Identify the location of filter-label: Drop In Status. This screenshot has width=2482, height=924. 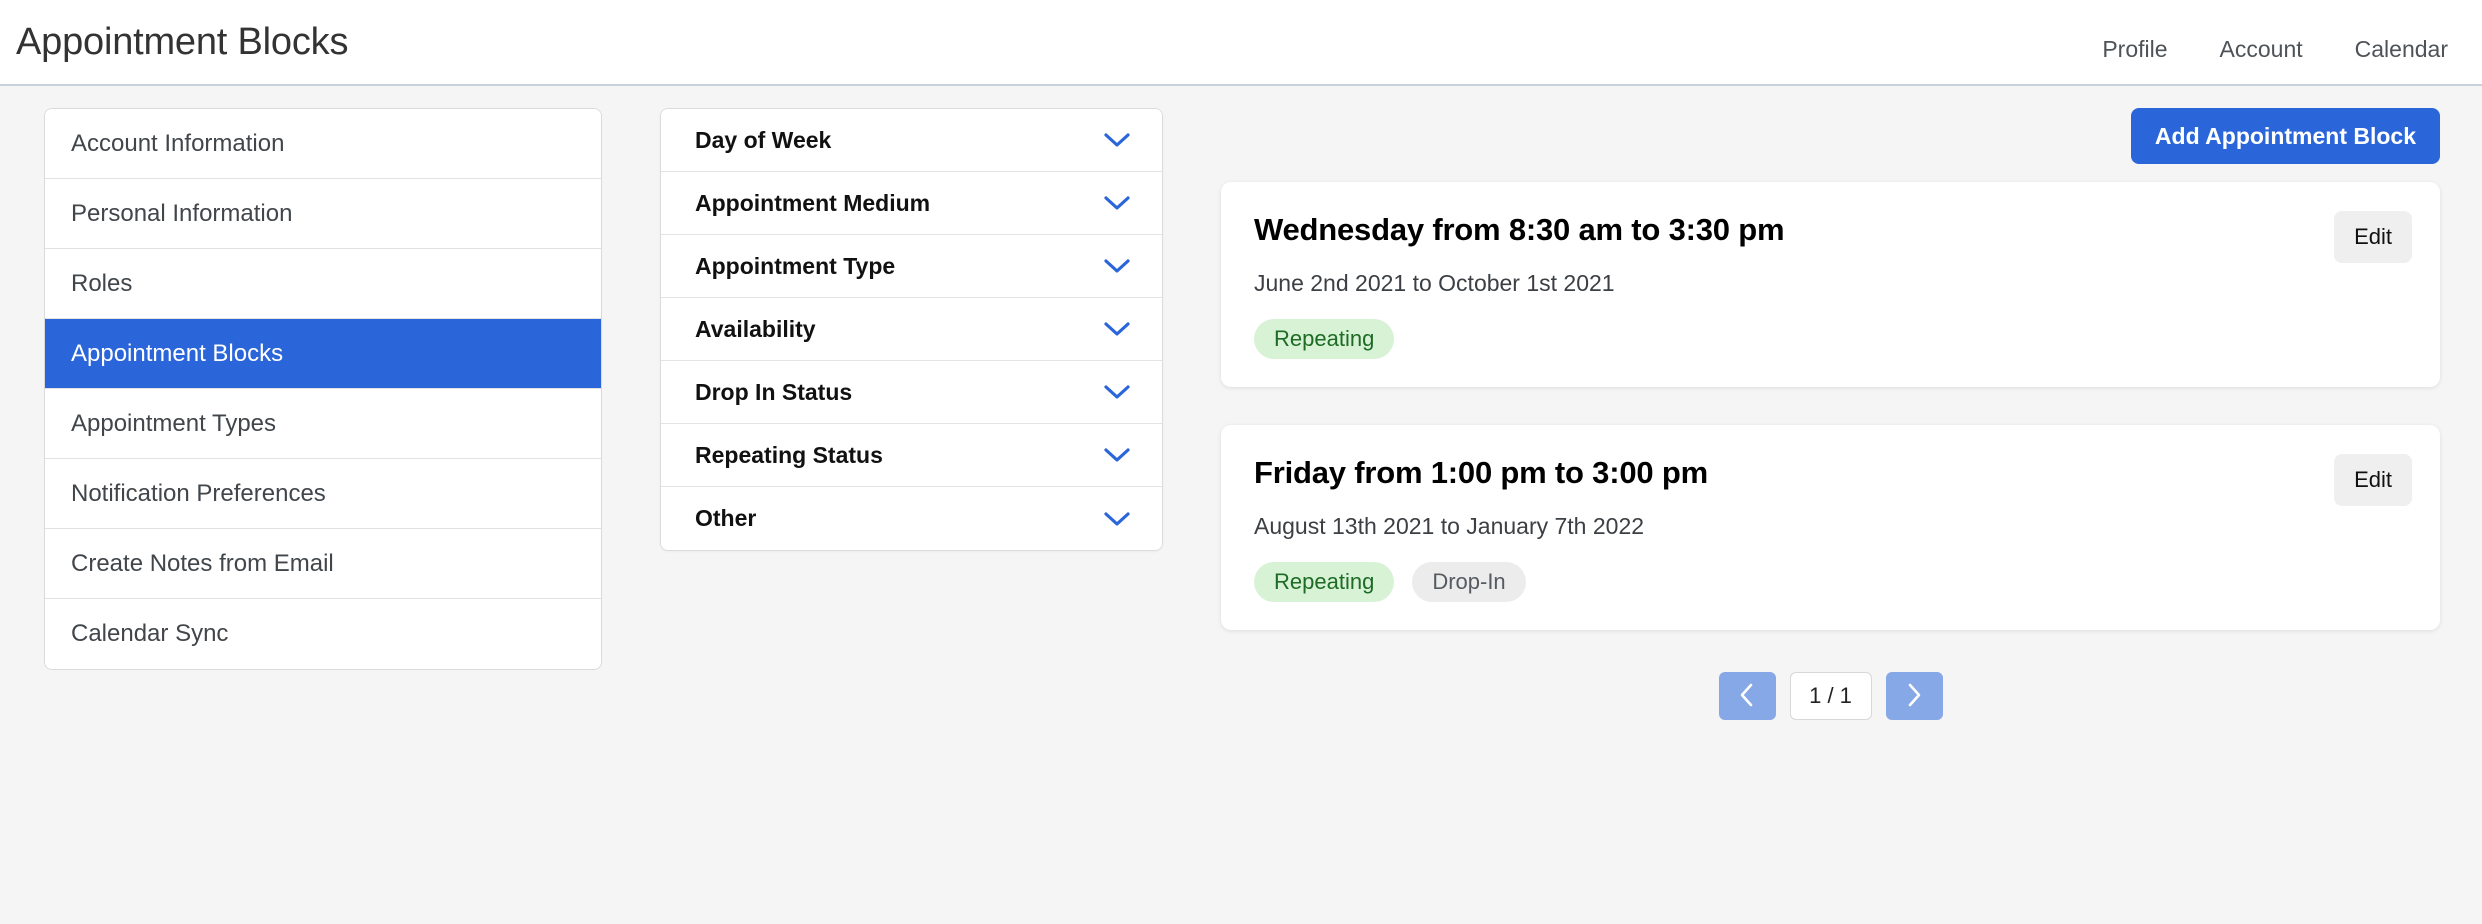
(774, 391).